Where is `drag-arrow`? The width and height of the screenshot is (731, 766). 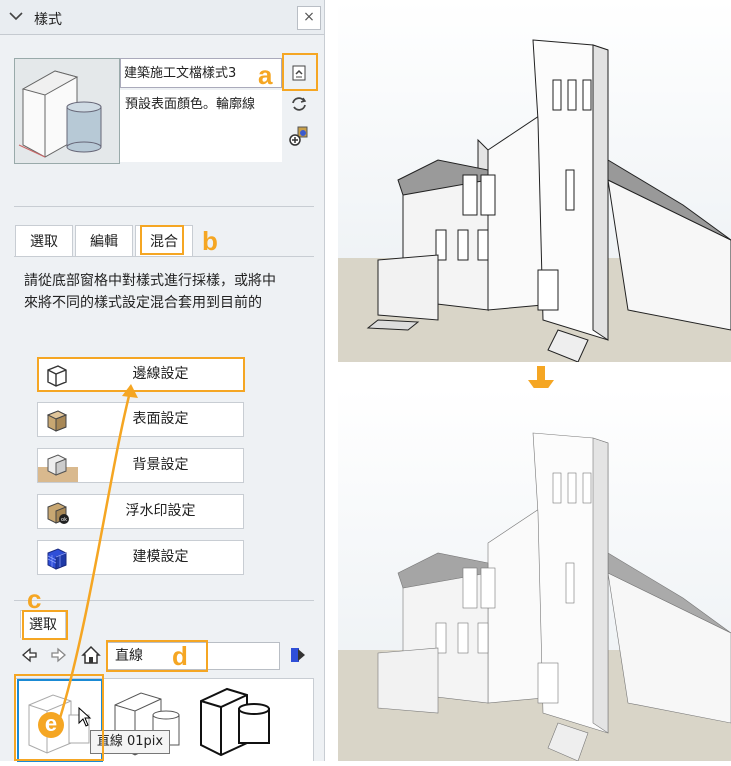 drag-arrow is located at coordinates (98, 551).